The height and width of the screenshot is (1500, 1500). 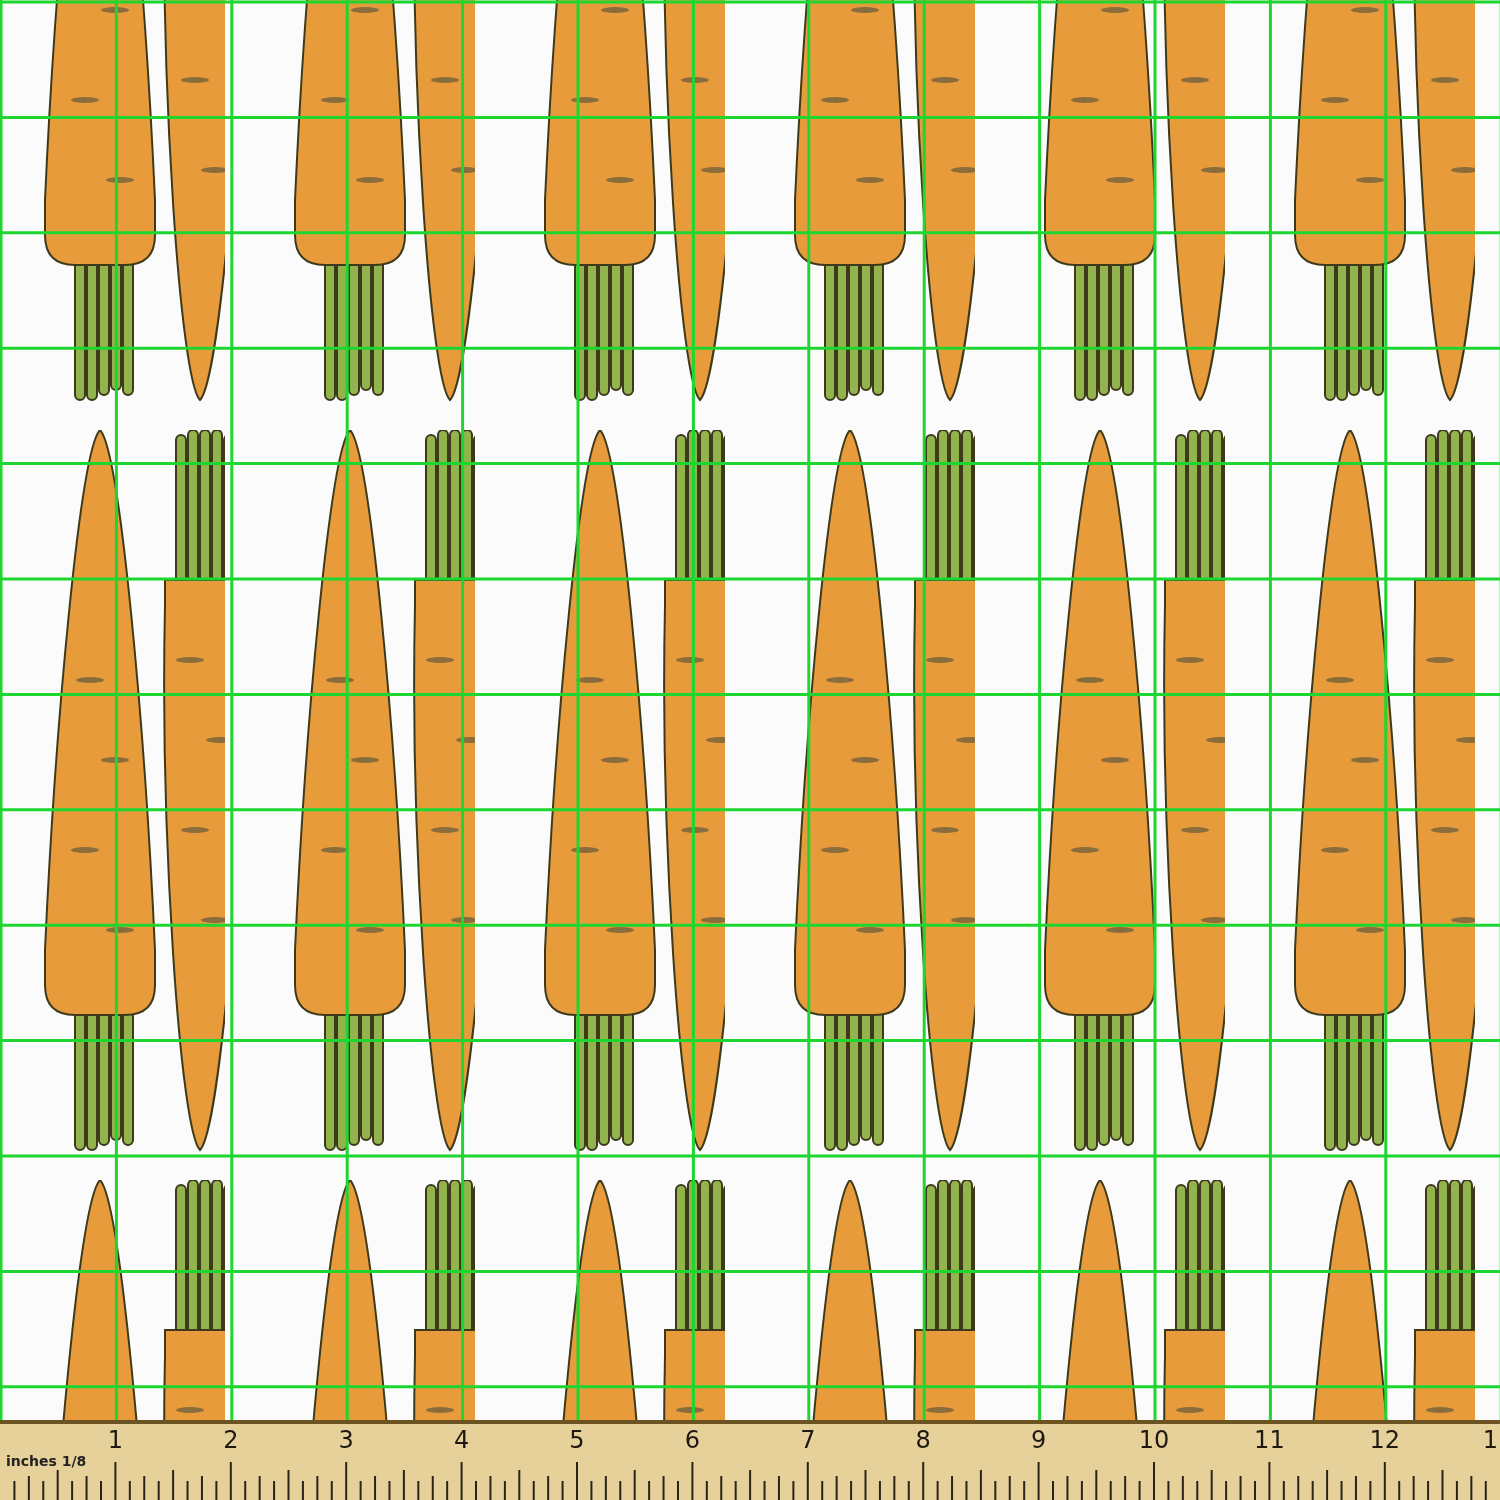 I want to click on inch-number: 7, so click(x=808, y=1440).